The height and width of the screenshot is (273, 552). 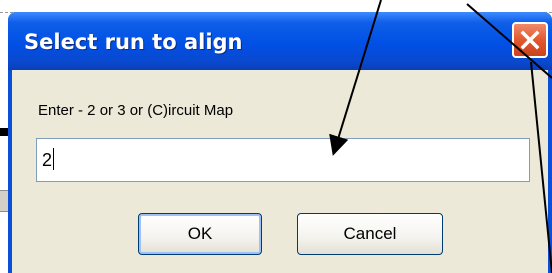 I want to click on dialog-title: Select run to align, so click(x=133, y=42).